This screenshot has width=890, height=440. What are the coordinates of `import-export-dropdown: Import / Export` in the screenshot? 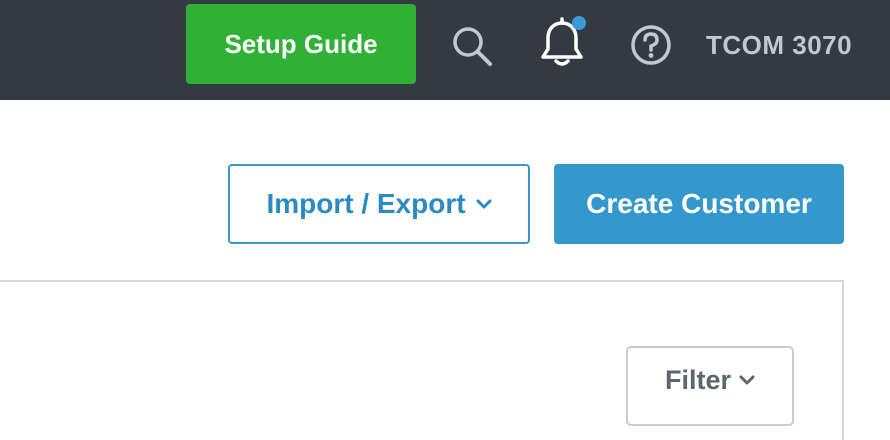 It's located at (379, 204).